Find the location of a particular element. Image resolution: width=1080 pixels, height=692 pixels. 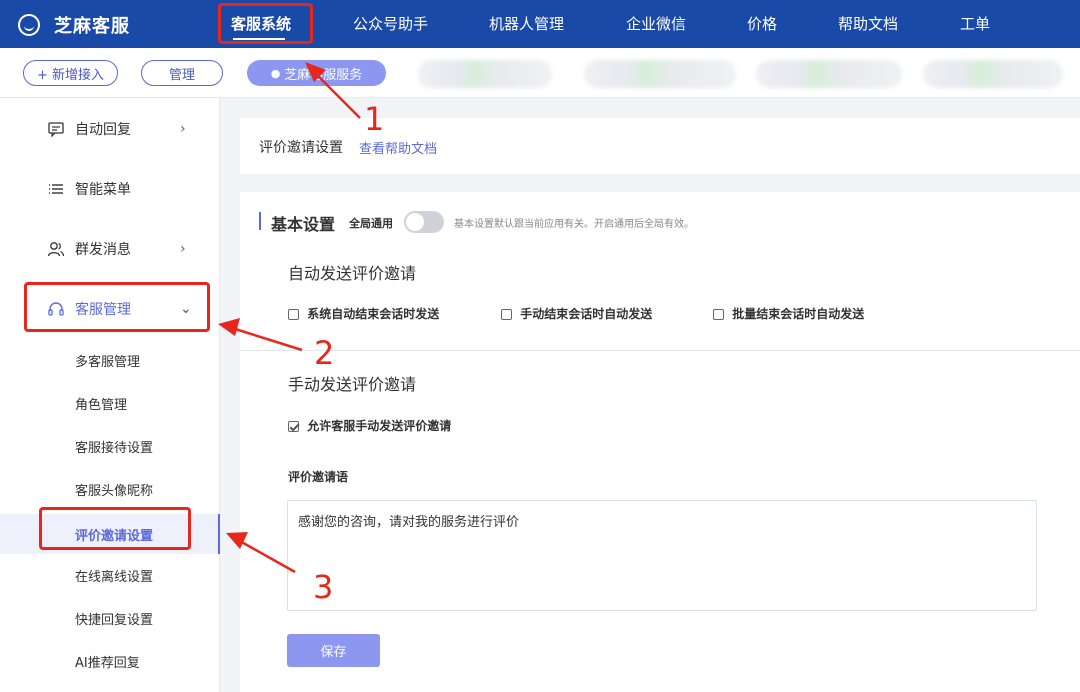

basic-settings-title: 基本设置 is located at coordinates (303, 224).